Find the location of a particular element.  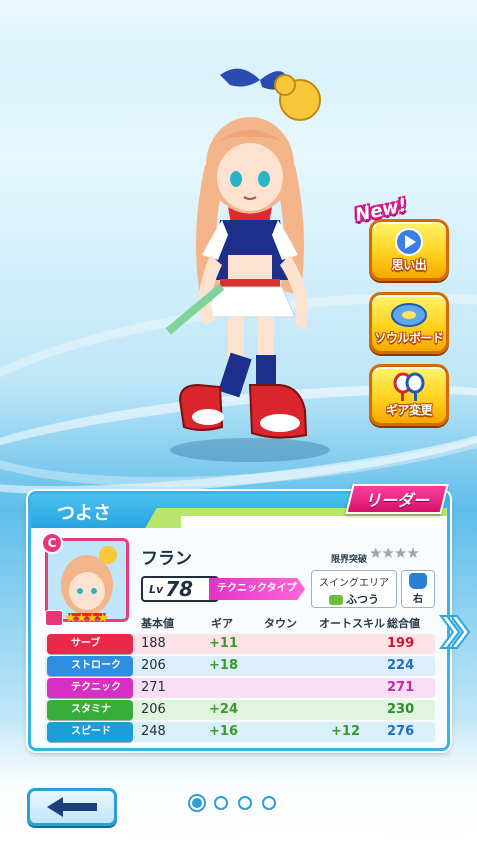

soul-board-button: ソウルボード is located at coordinates (409, 323).